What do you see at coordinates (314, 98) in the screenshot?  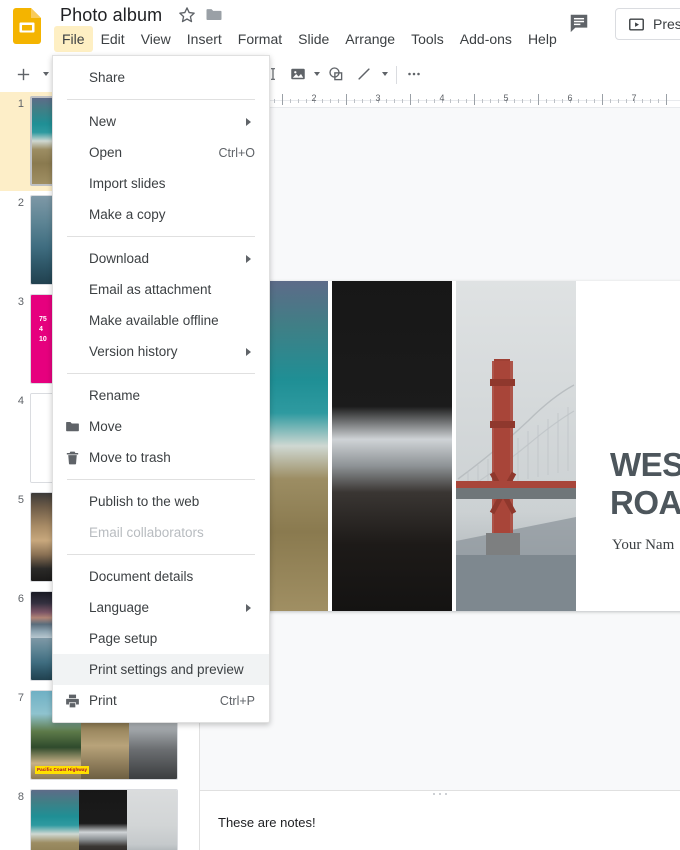 I see `ruler-number: 2` at bounding box center [314, 98].